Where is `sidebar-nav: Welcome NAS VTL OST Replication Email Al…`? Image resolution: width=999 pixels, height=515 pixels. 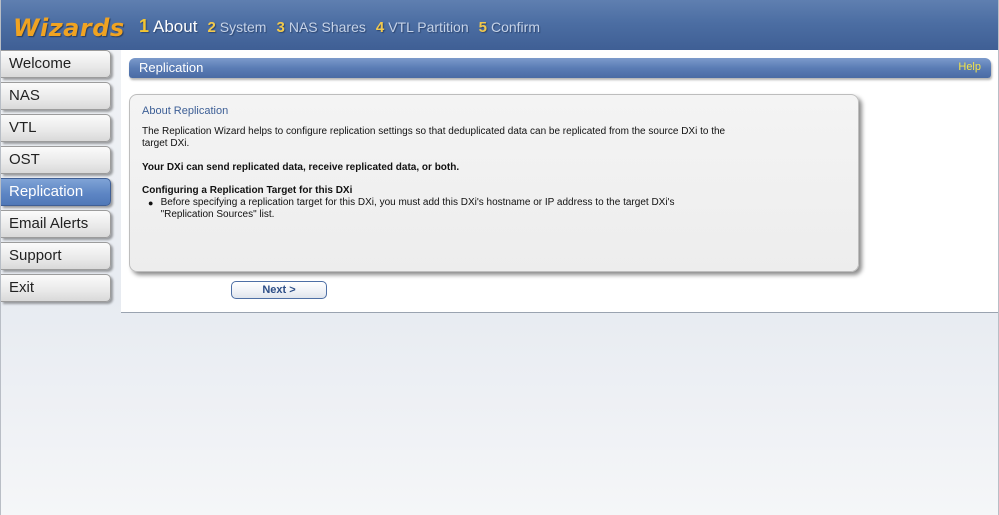
sidebar-nav: Welcome NAS VTL OST Replication Email Al… is located at coordinates (57, 178).